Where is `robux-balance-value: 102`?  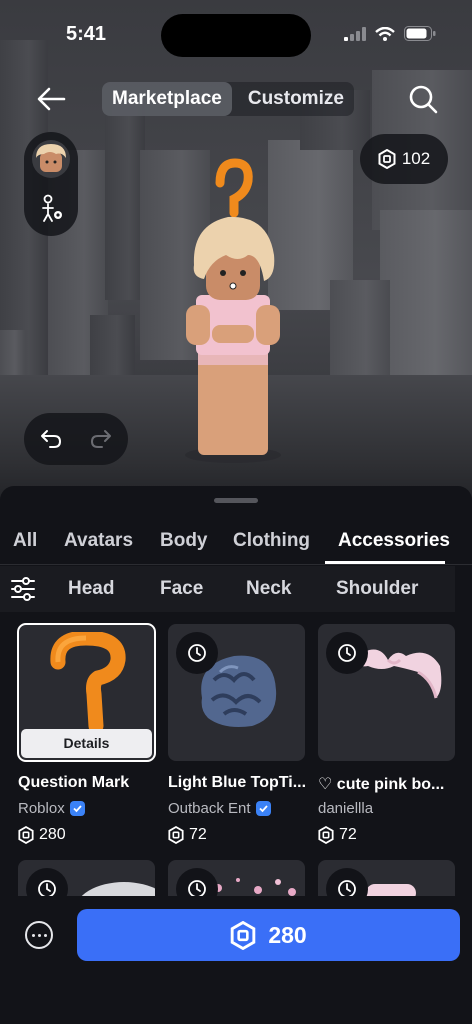
robux-balance-value: 102 is located at coordinates (416, 158).